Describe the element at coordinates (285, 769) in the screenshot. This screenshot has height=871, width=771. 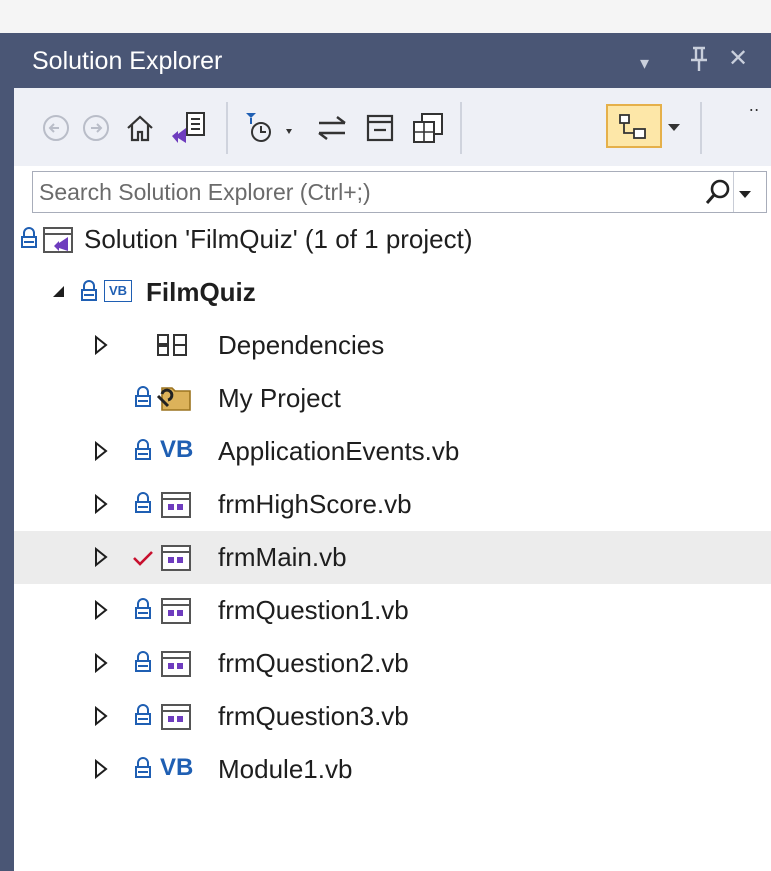
I see `item-label: Module1.vb` at that location.